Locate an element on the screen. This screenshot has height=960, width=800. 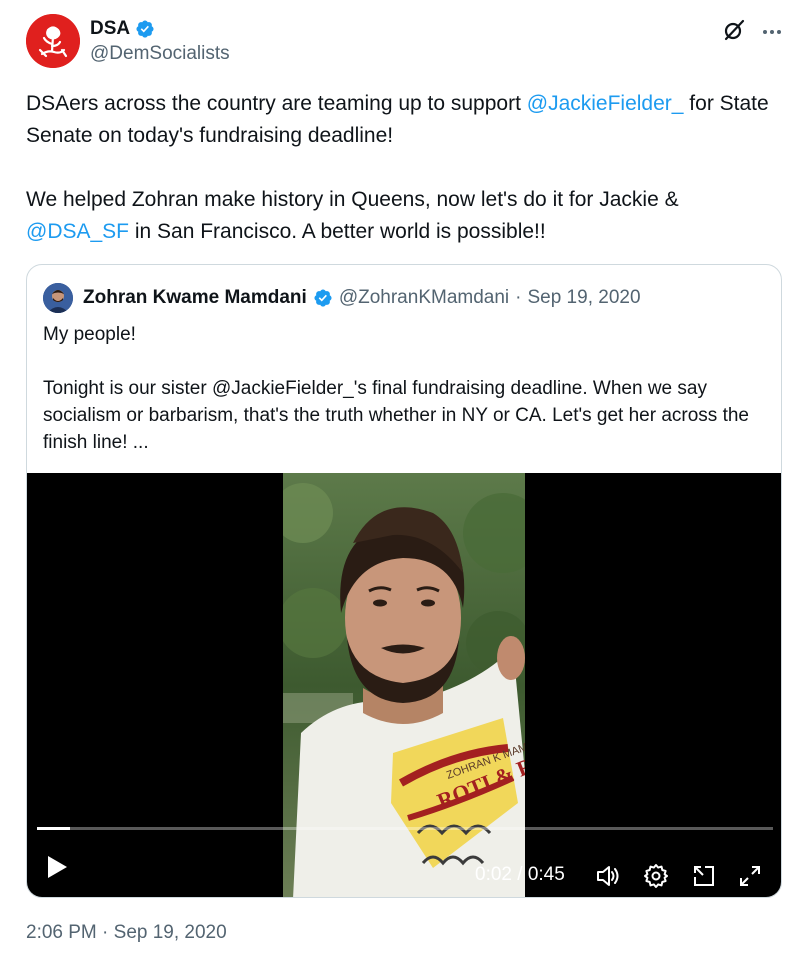
post-header: DSA @DemSocialists is located at coordinates (406, 42).